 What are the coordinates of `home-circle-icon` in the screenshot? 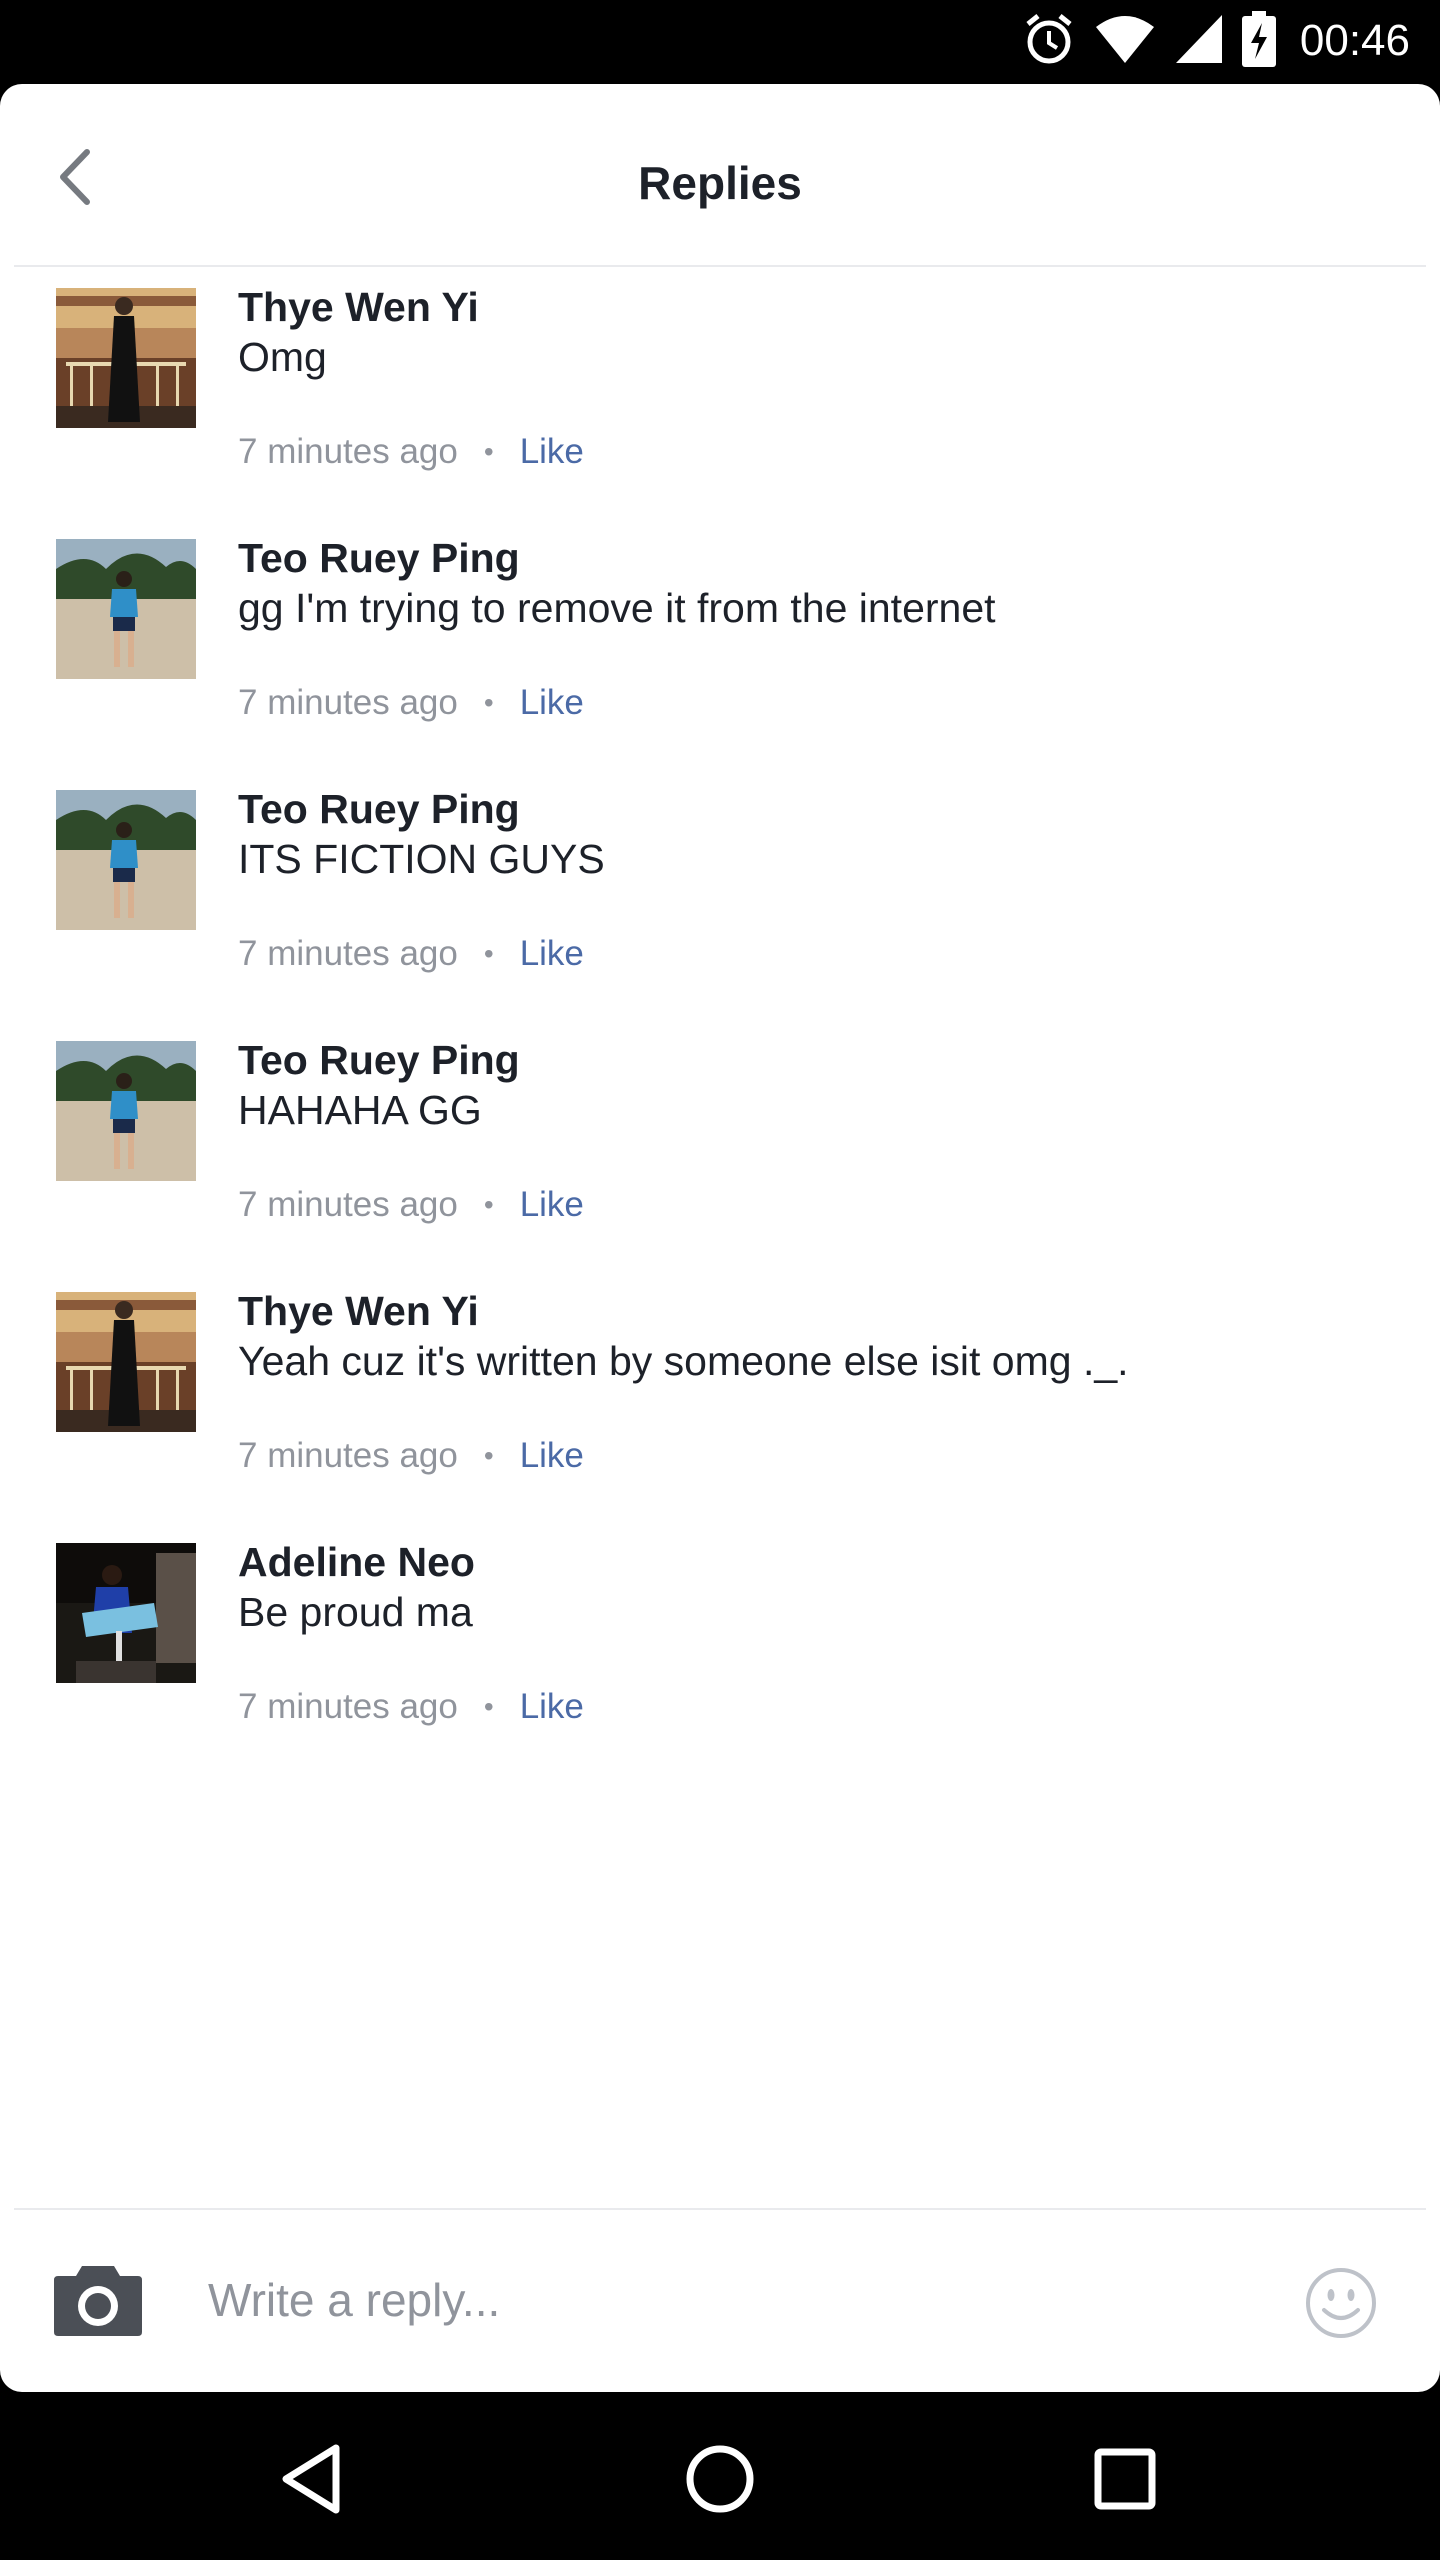 It's located at (720, 2486).